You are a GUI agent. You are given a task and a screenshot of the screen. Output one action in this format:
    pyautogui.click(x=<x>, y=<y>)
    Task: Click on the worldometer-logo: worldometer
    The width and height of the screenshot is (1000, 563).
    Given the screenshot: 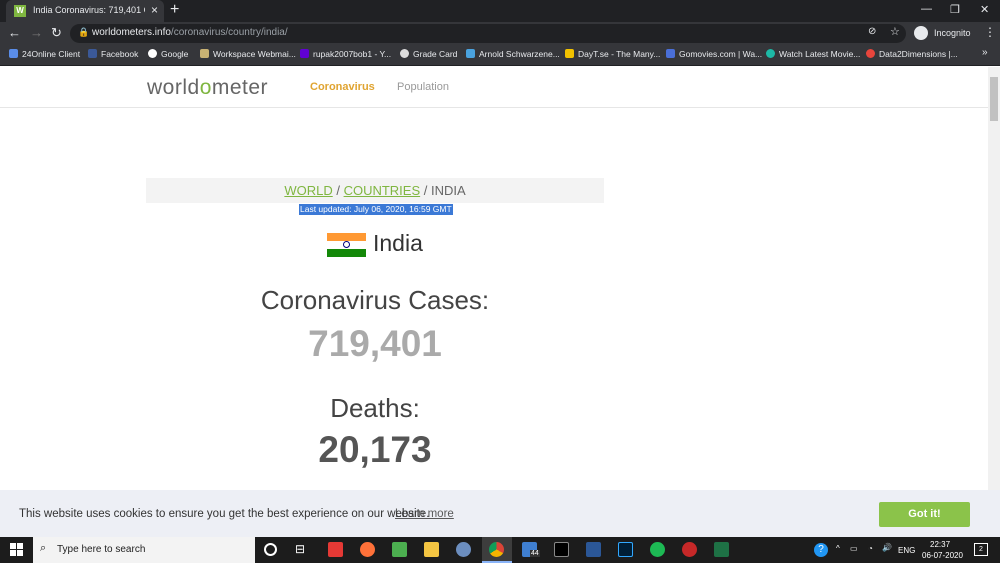 What is the action you would take?
    pyautogui.click(x=207, y=88)
    